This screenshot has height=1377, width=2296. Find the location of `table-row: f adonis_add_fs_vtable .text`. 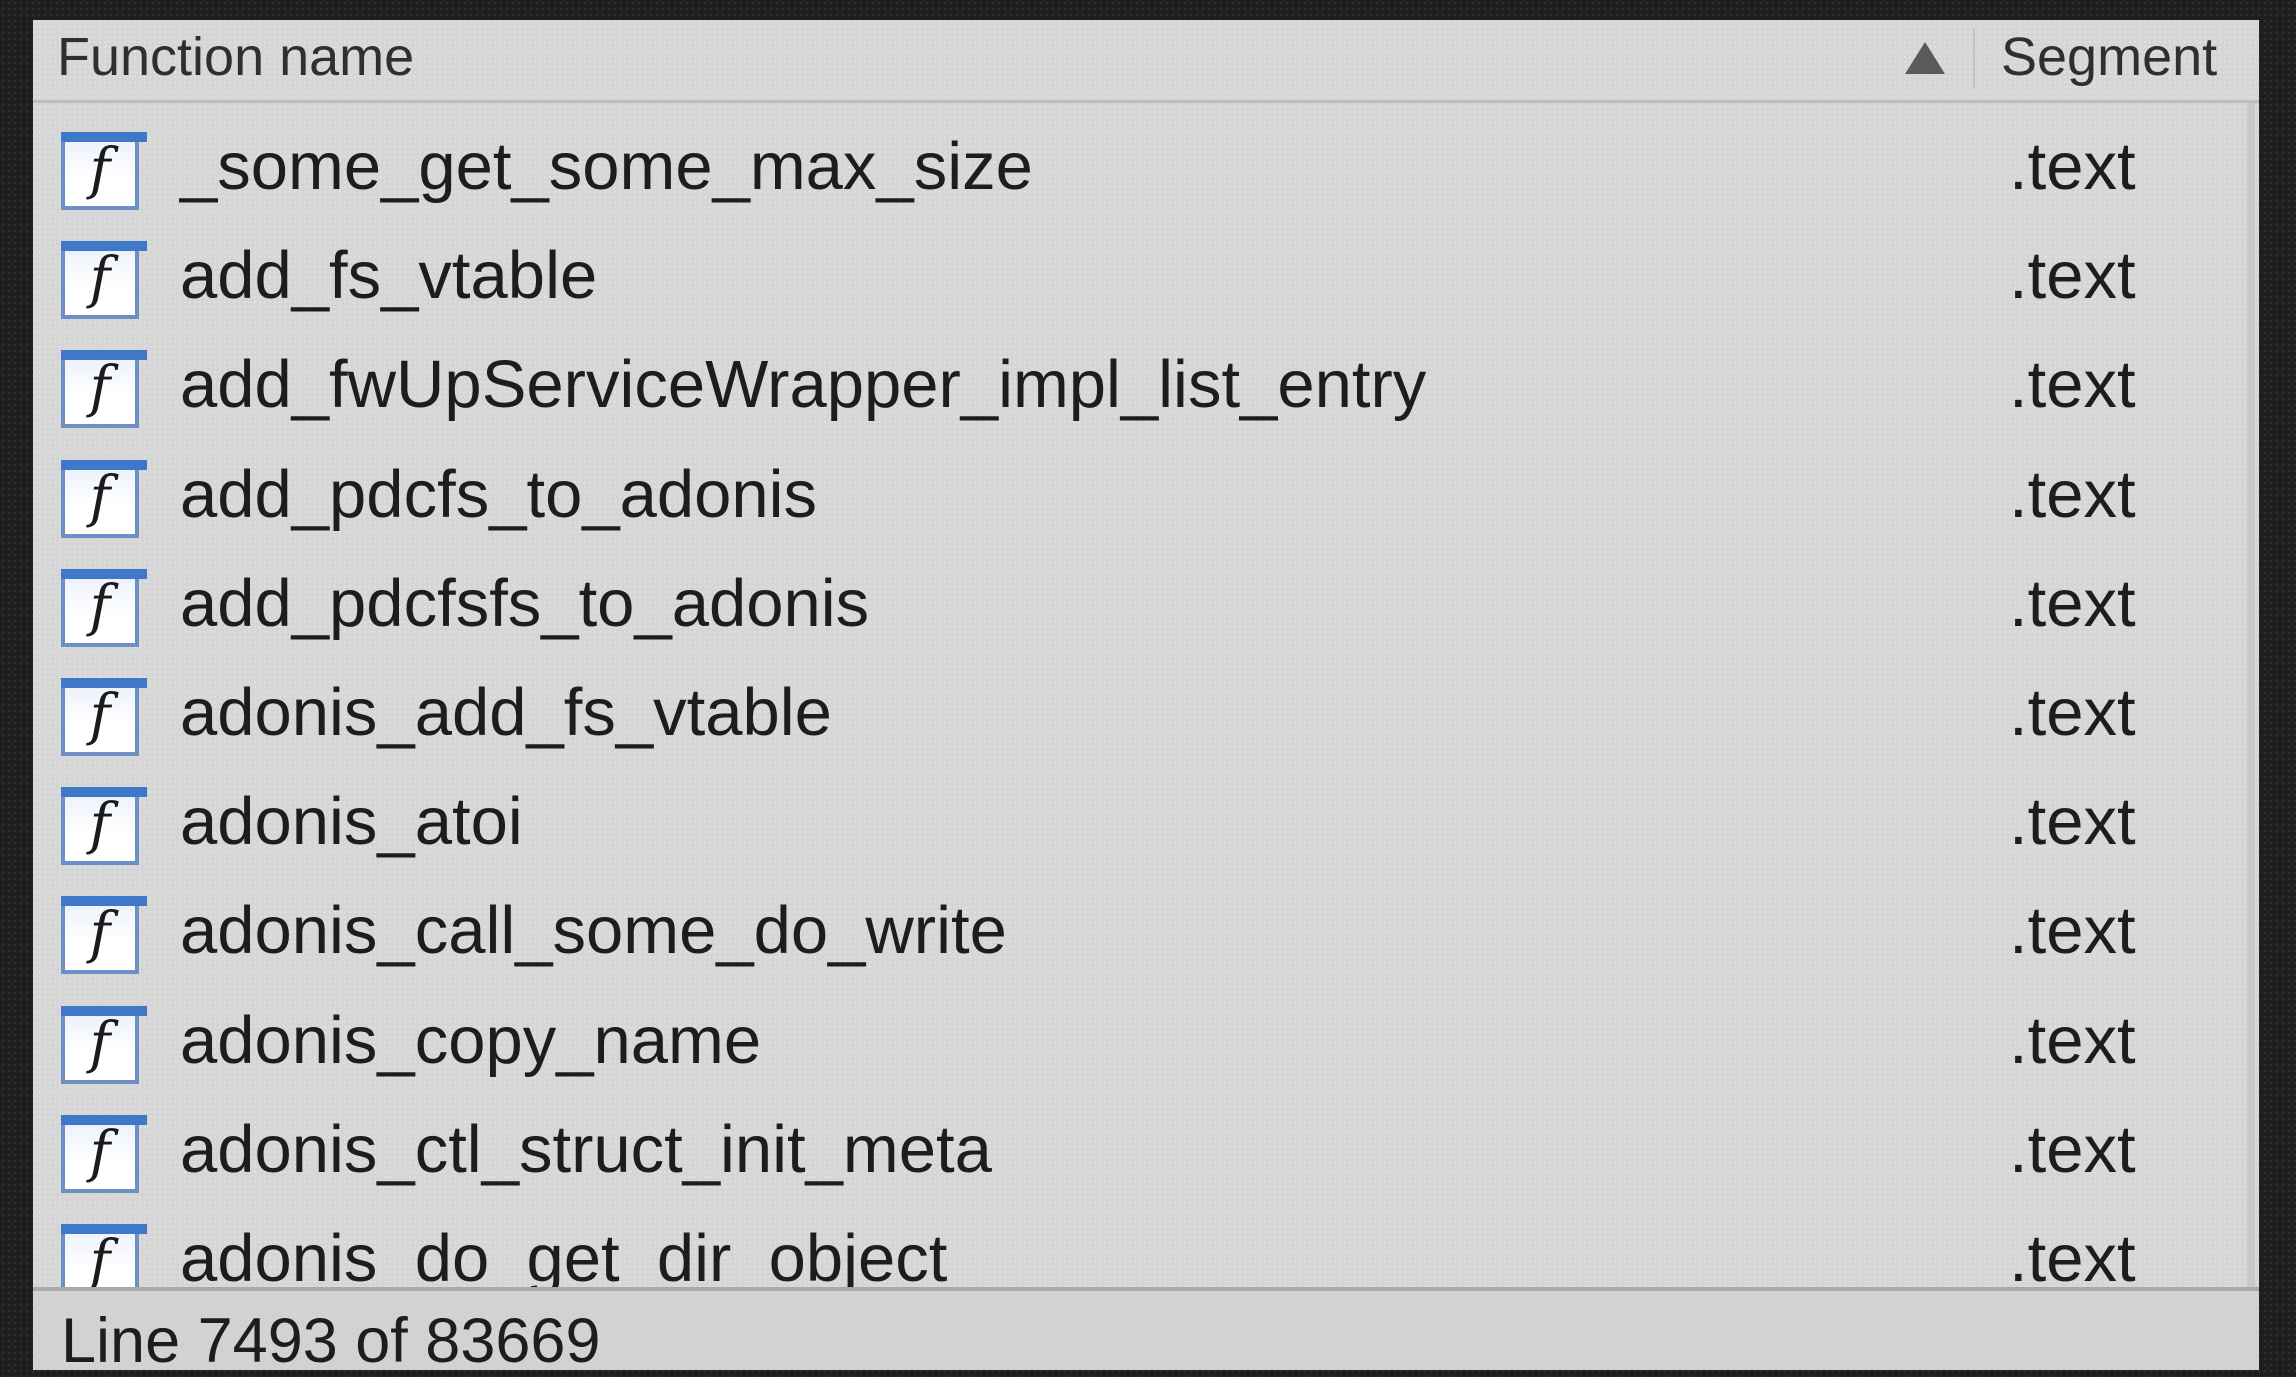

table-row: f adonis_add_fs_vtable .text is located at coordinates (1146, 703).